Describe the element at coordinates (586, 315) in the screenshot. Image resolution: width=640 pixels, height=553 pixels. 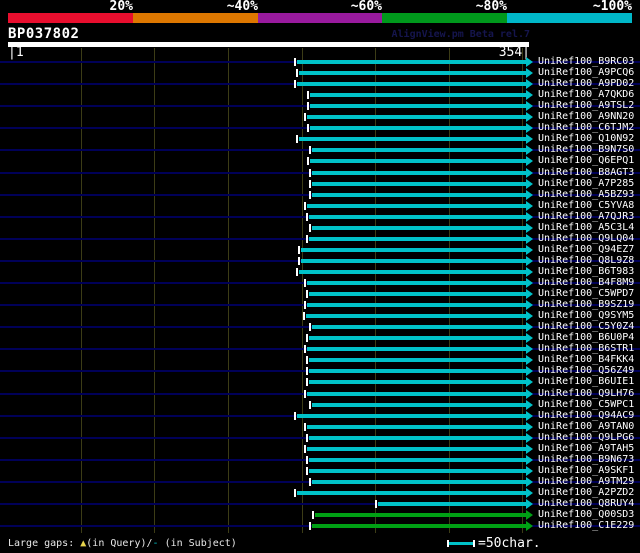
I see `hit-label: UniRef100_Q9SYM5` at that location.